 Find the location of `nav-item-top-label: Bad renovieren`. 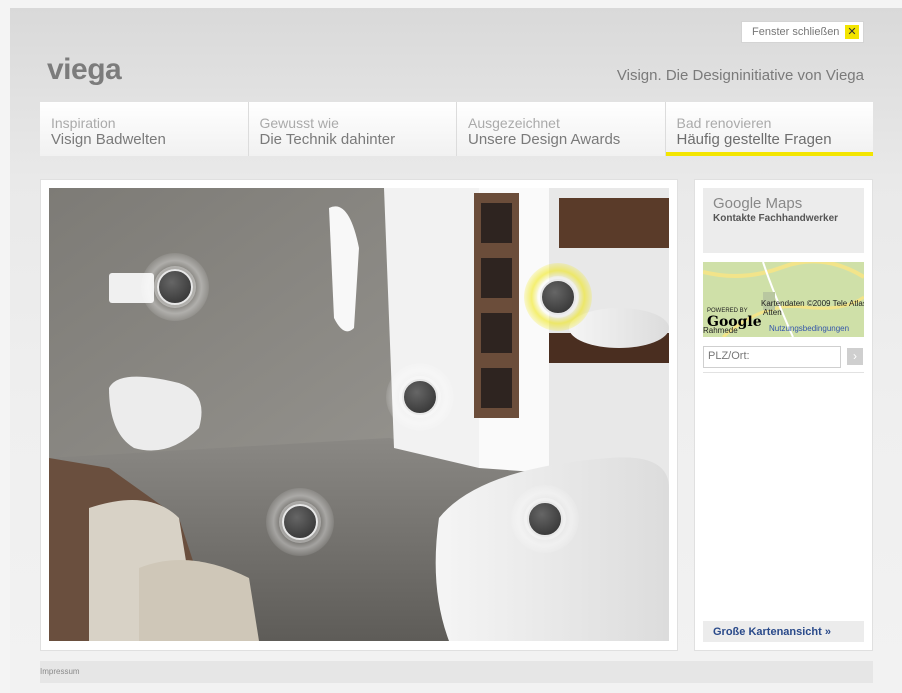

nav-item-top-label: Bad renovieren is located at coordinates (724, 123).